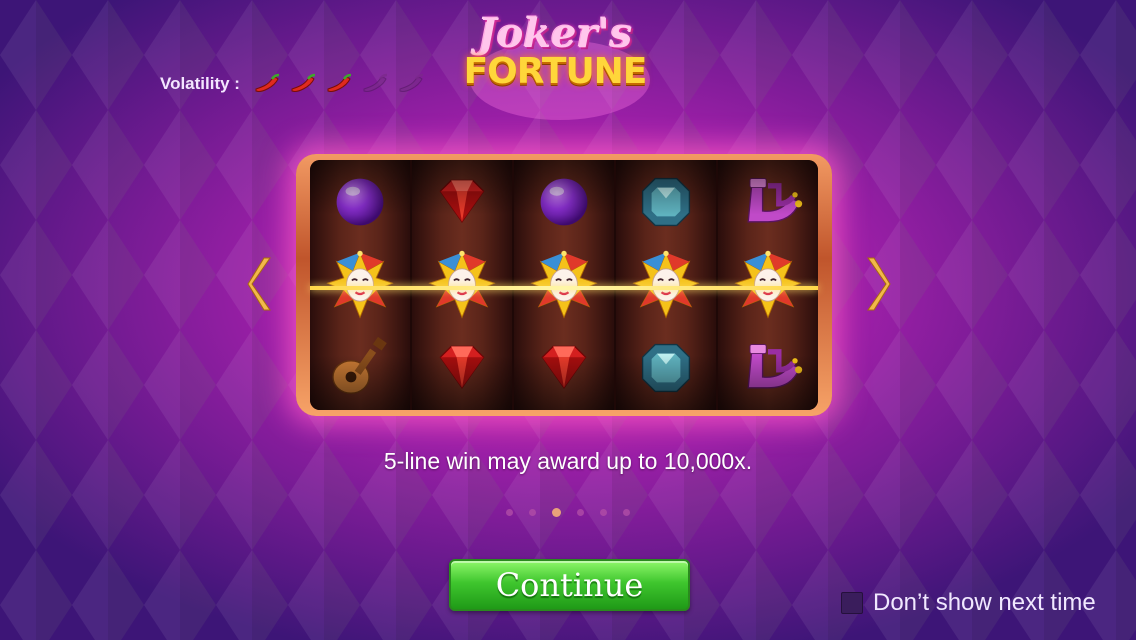 The width and height of the screenshot is (1136, 640). I want to click on lute-icon, so click(359, 366).